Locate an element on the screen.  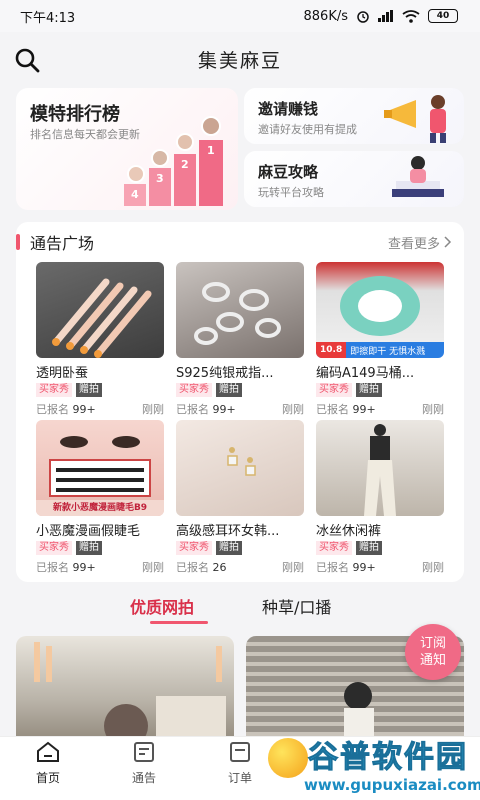
search-icon is located at coordinates (27, 60).